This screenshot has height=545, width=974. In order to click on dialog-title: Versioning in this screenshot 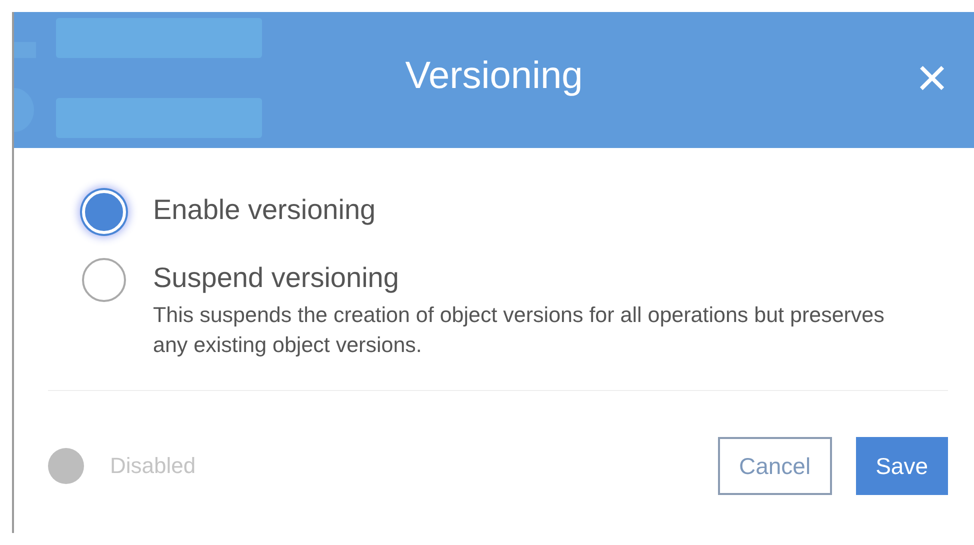, I will do `click(494, 76)`.